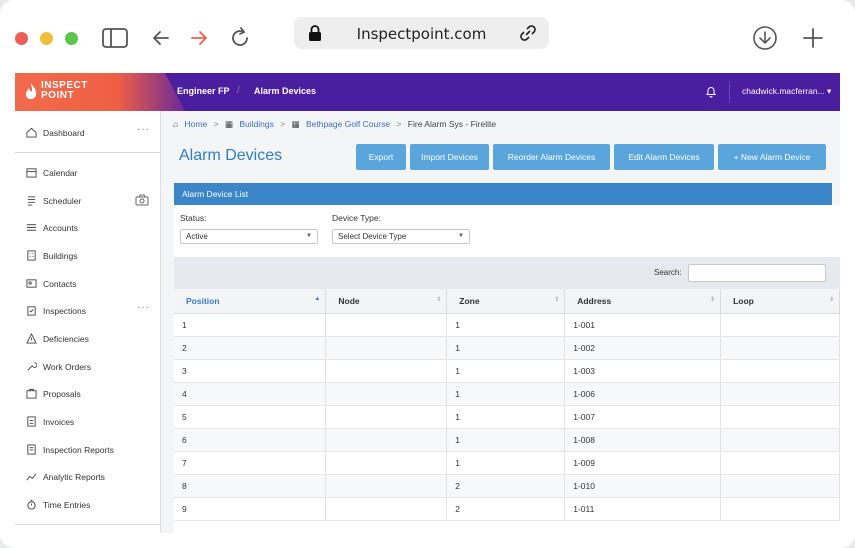 Image resolution: width=855 pixels, height=548 pixels. I want to click on scheduler-icon, so click(31, 201).